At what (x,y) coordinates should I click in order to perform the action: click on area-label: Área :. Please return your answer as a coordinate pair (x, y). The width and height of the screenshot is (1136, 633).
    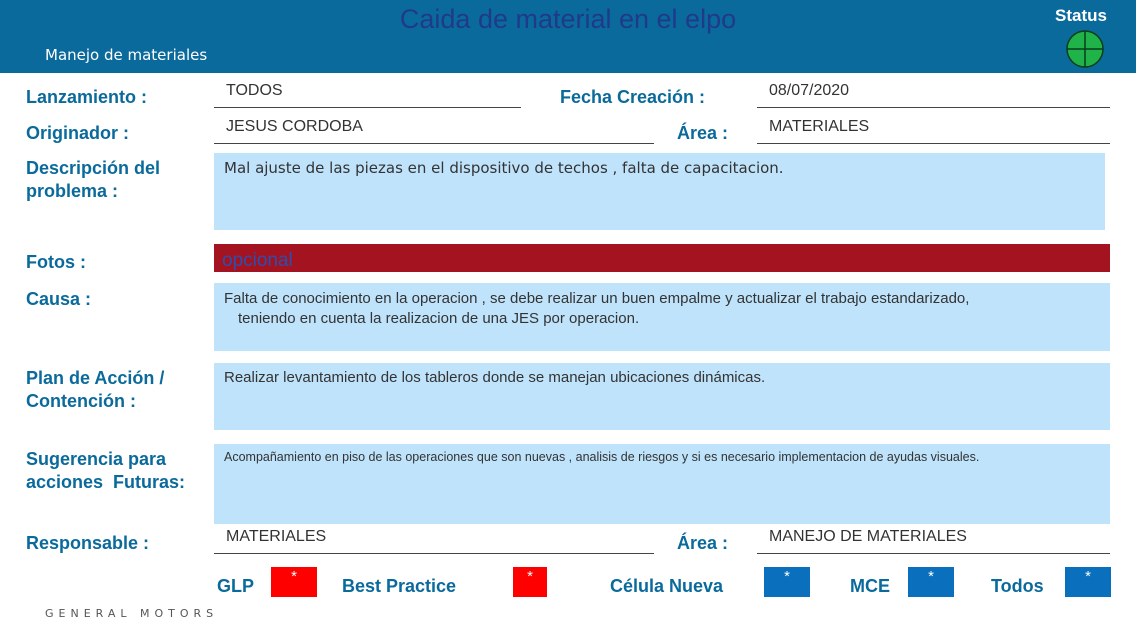
    Looking at the image, I should click on (703, 133).